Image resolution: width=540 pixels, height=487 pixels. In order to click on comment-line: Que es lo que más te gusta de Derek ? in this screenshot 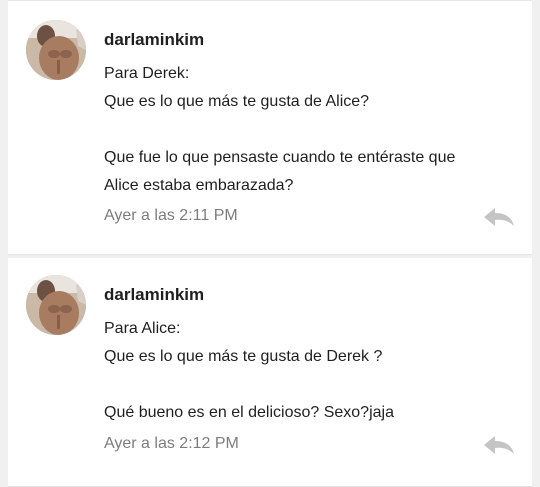, I will do `click(243, 356)`.